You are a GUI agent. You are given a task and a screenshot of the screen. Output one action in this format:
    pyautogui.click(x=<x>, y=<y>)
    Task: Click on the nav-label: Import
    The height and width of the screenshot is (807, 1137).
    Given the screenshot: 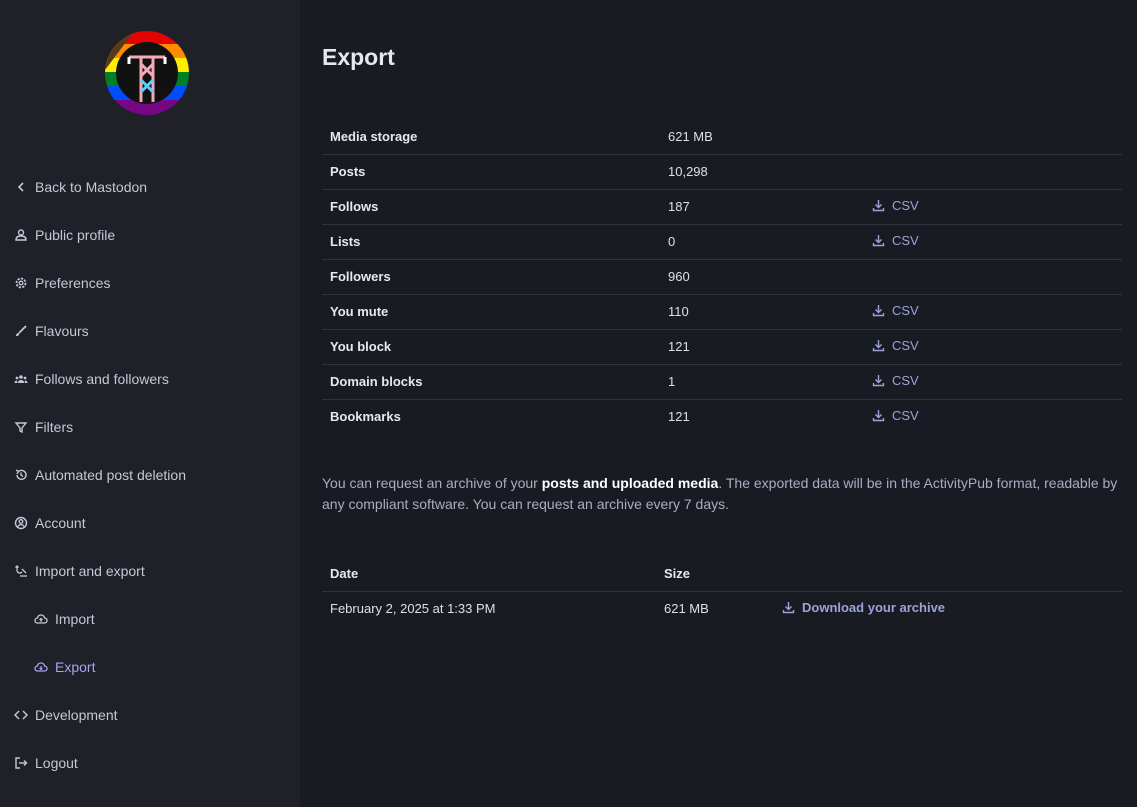 What is the action you would take?
    pyautogui.click(x=75, y=619)
    